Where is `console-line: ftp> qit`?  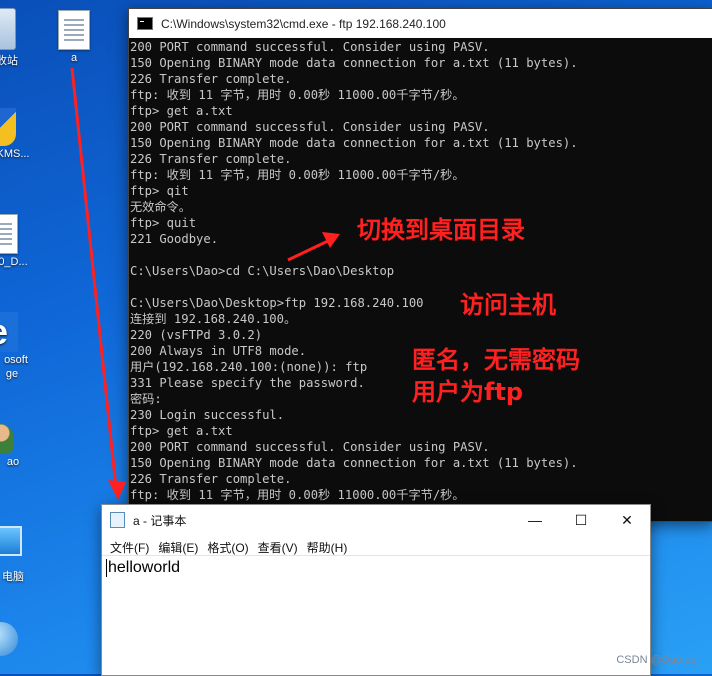 console-line: ftp> qit is located at coordinates (159, 191).